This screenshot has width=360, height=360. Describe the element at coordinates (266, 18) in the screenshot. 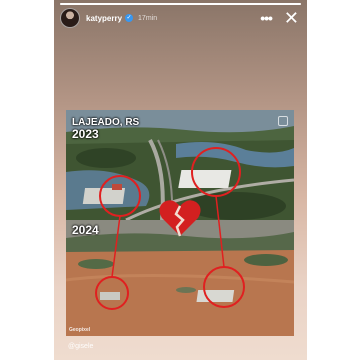

I see `more-options-icon: •••` at that location.